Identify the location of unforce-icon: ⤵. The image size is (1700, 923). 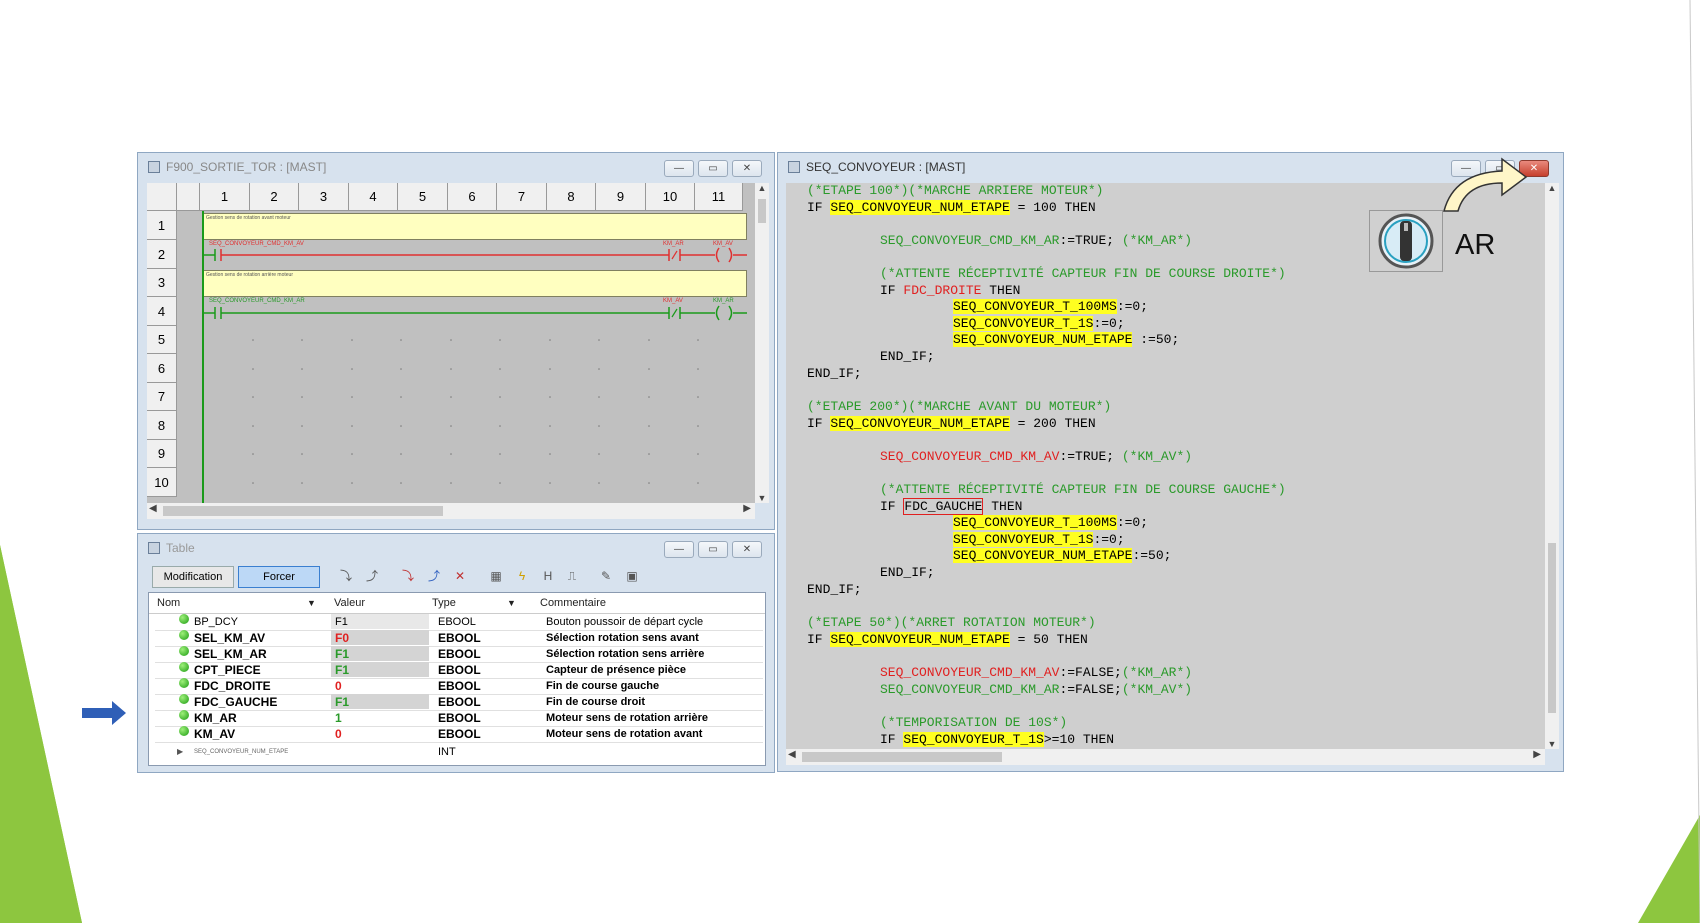
(408, 576).